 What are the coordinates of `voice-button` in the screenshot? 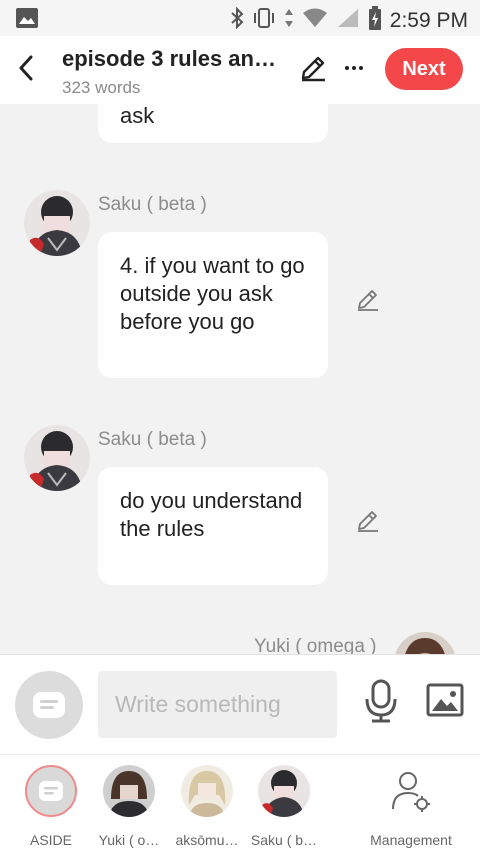 It's located at (381, 703).